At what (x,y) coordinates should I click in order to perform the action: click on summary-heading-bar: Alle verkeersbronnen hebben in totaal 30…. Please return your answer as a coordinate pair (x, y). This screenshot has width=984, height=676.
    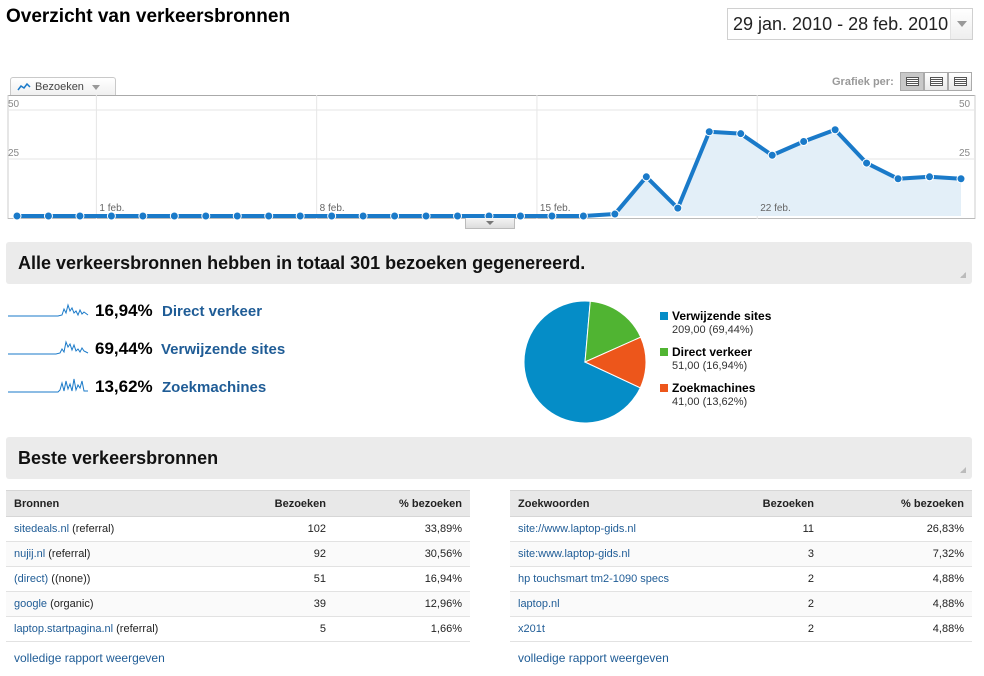
    Looking at the image, I should click on (489, 263).